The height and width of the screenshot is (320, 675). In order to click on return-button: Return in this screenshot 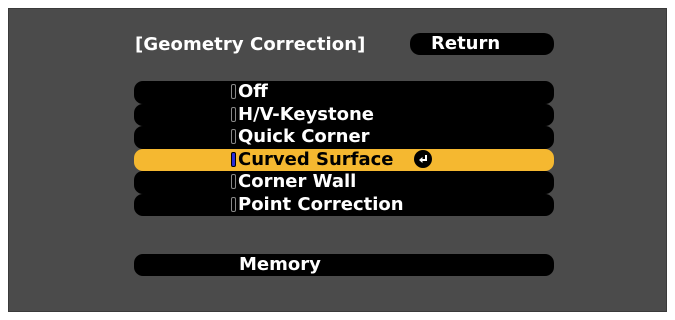, I will do `click(482, 44)`.